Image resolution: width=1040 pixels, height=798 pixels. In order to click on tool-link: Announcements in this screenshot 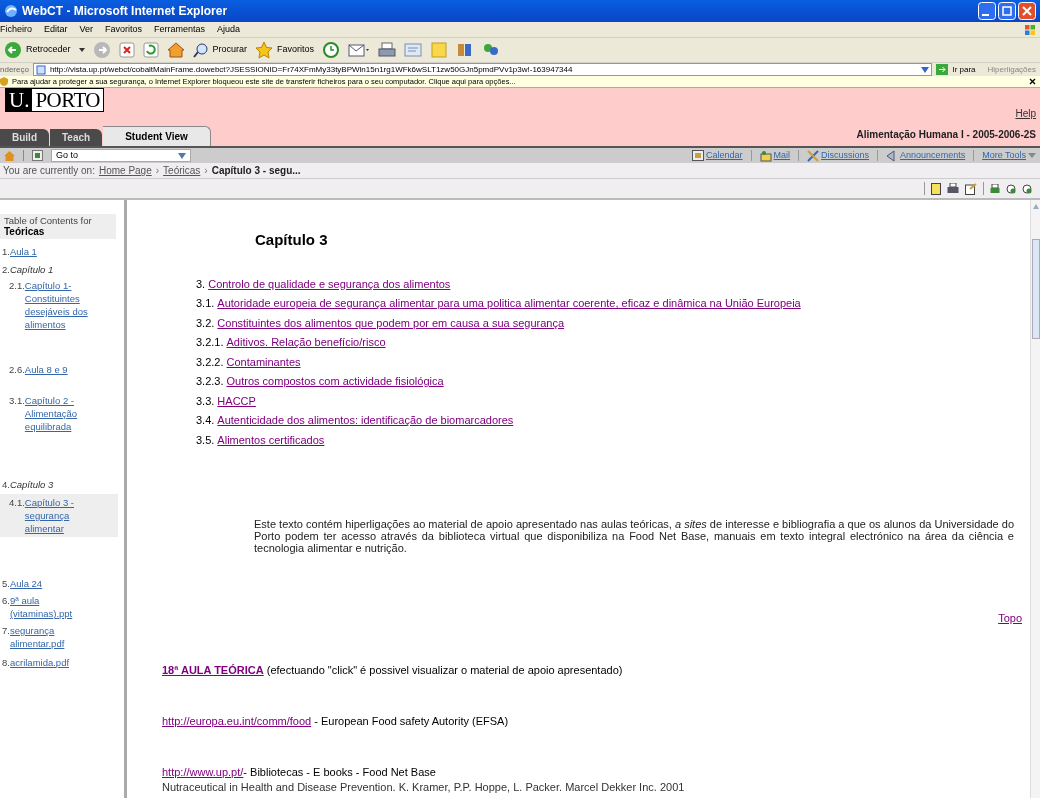, I will do `click(926, 155)`.